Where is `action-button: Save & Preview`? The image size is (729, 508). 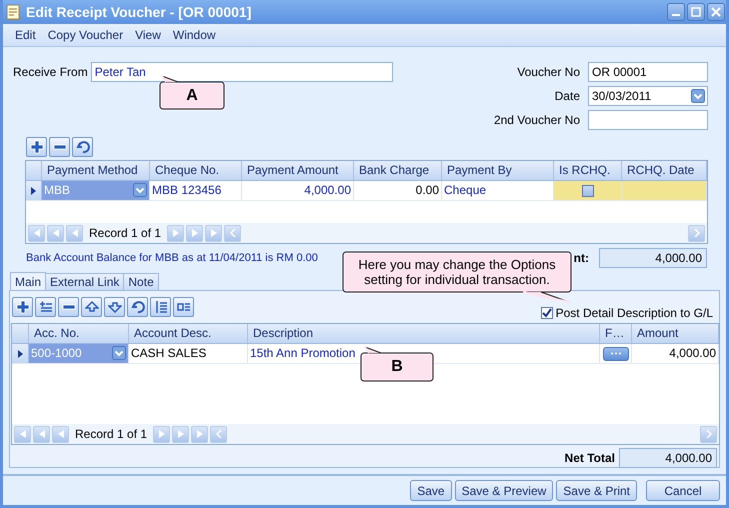 action-button: Save & Preview is located at coordinates (504, 490).